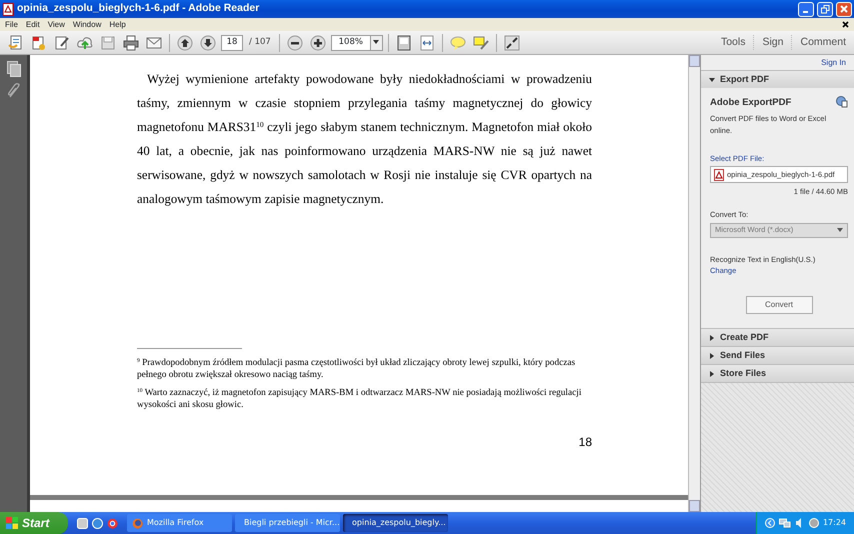 The width and height of the screenshot is (854, 534). What do you see at coordinates (87, 24) in the screenshot?
I see `menu-item: Window` at bounding box center [87, 24].